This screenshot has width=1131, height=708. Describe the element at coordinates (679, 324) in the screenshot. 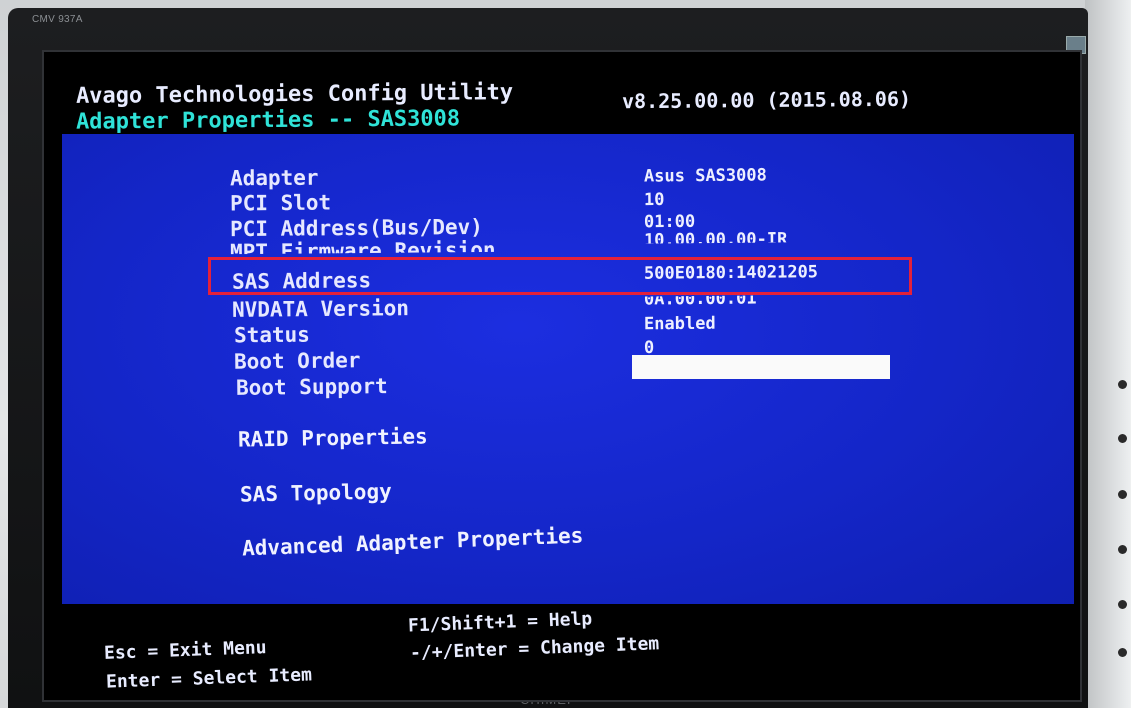

I see `value-status: Enabled` at that location.